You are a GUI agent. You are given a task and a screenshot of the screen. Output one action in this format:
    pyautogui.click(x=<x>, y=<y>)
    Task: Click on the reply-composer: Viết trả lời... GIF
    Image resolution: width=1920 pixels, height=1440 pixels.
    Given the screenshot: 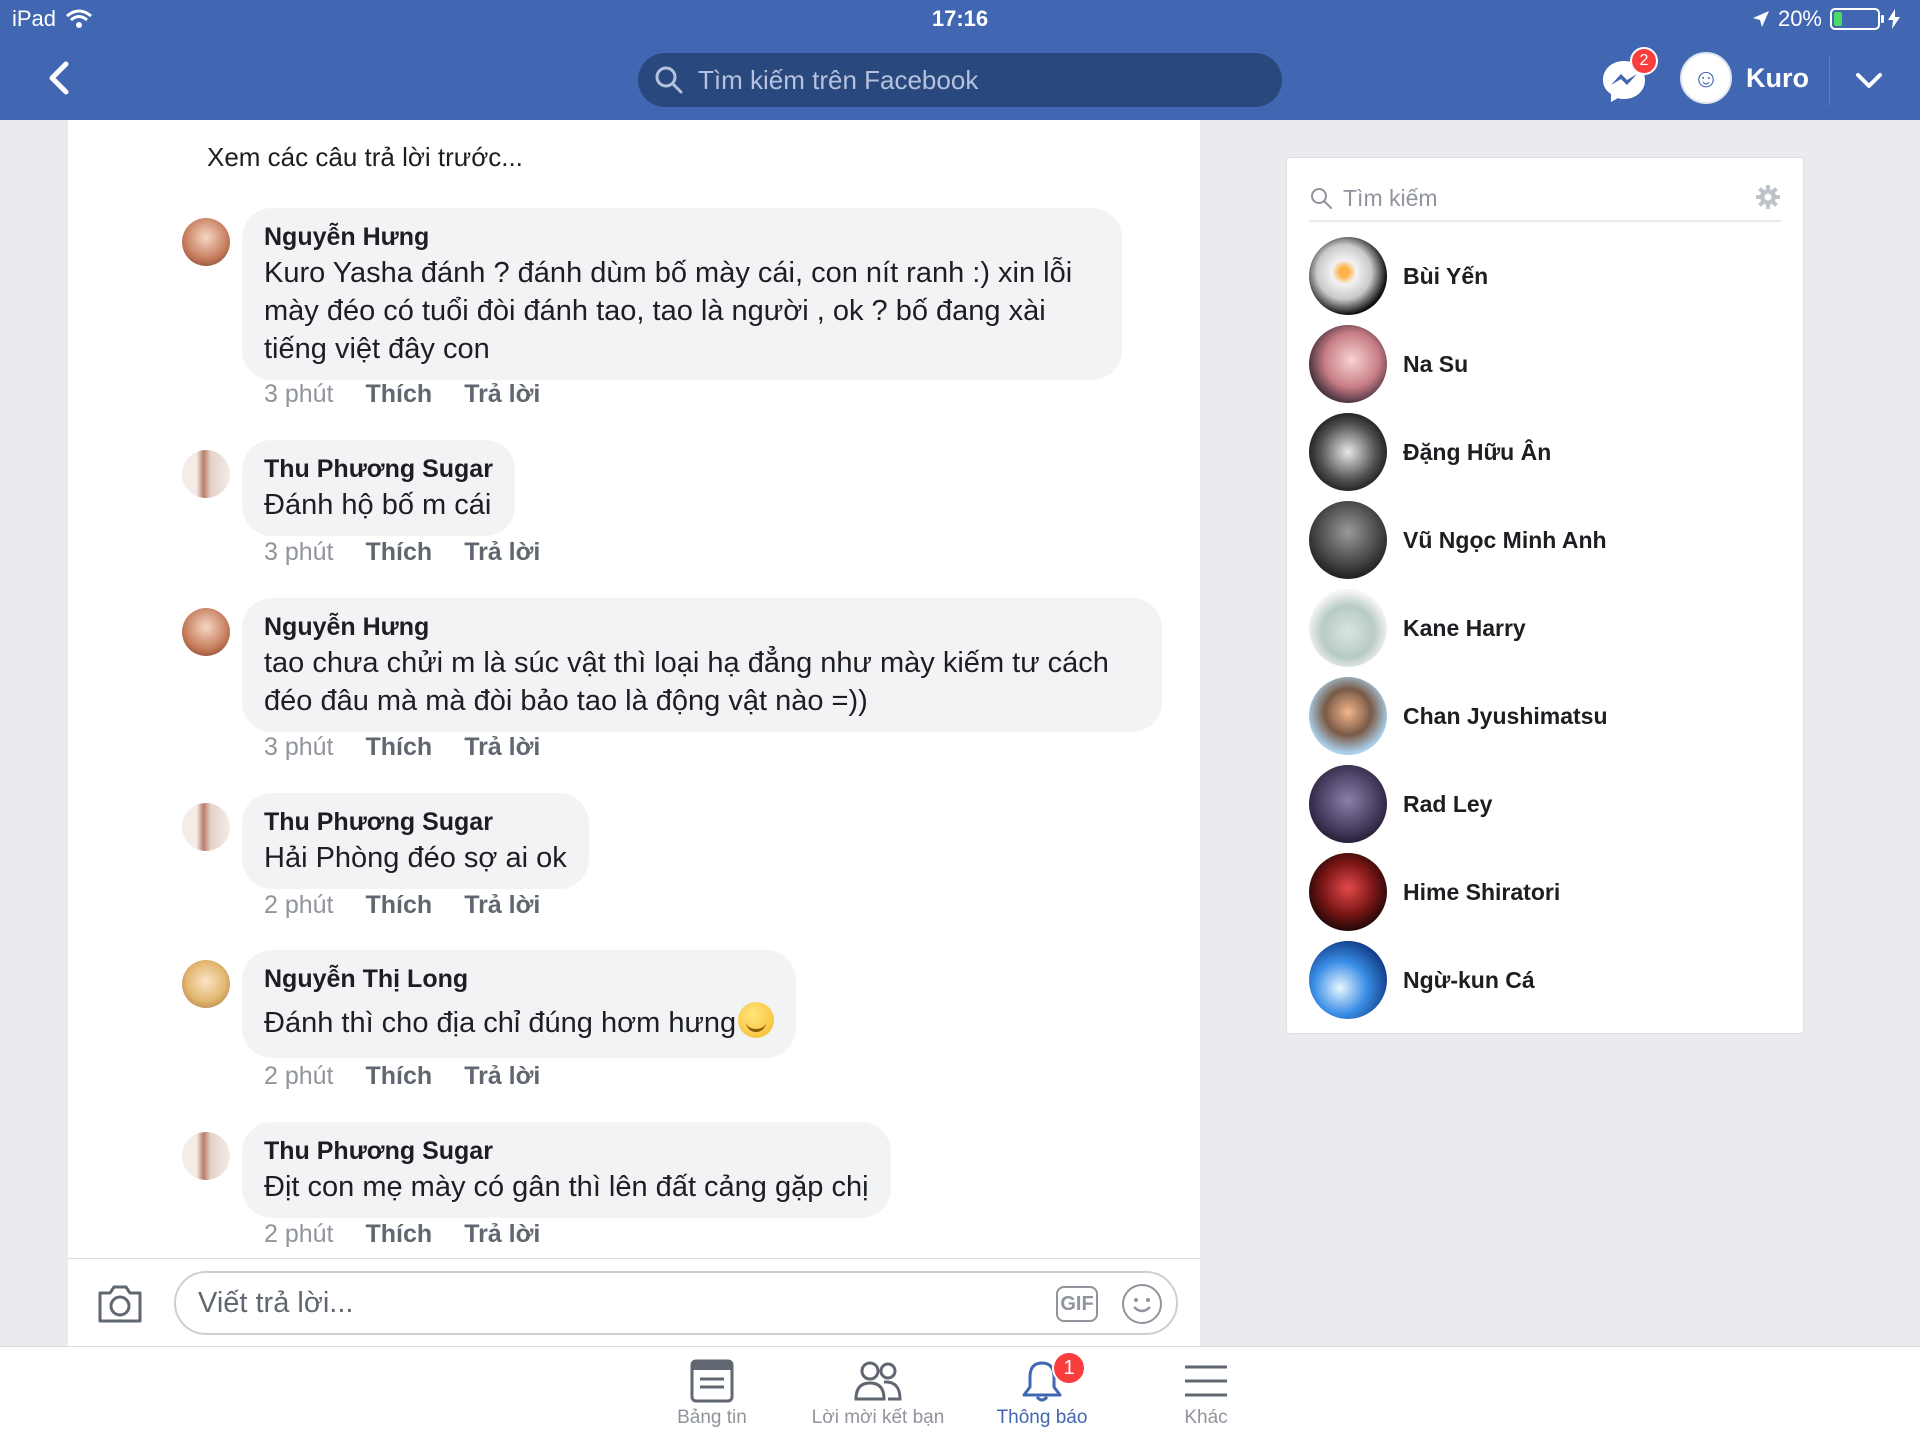 What is the action you would take?
    pyautogui.click(x=634, y=1302)
    